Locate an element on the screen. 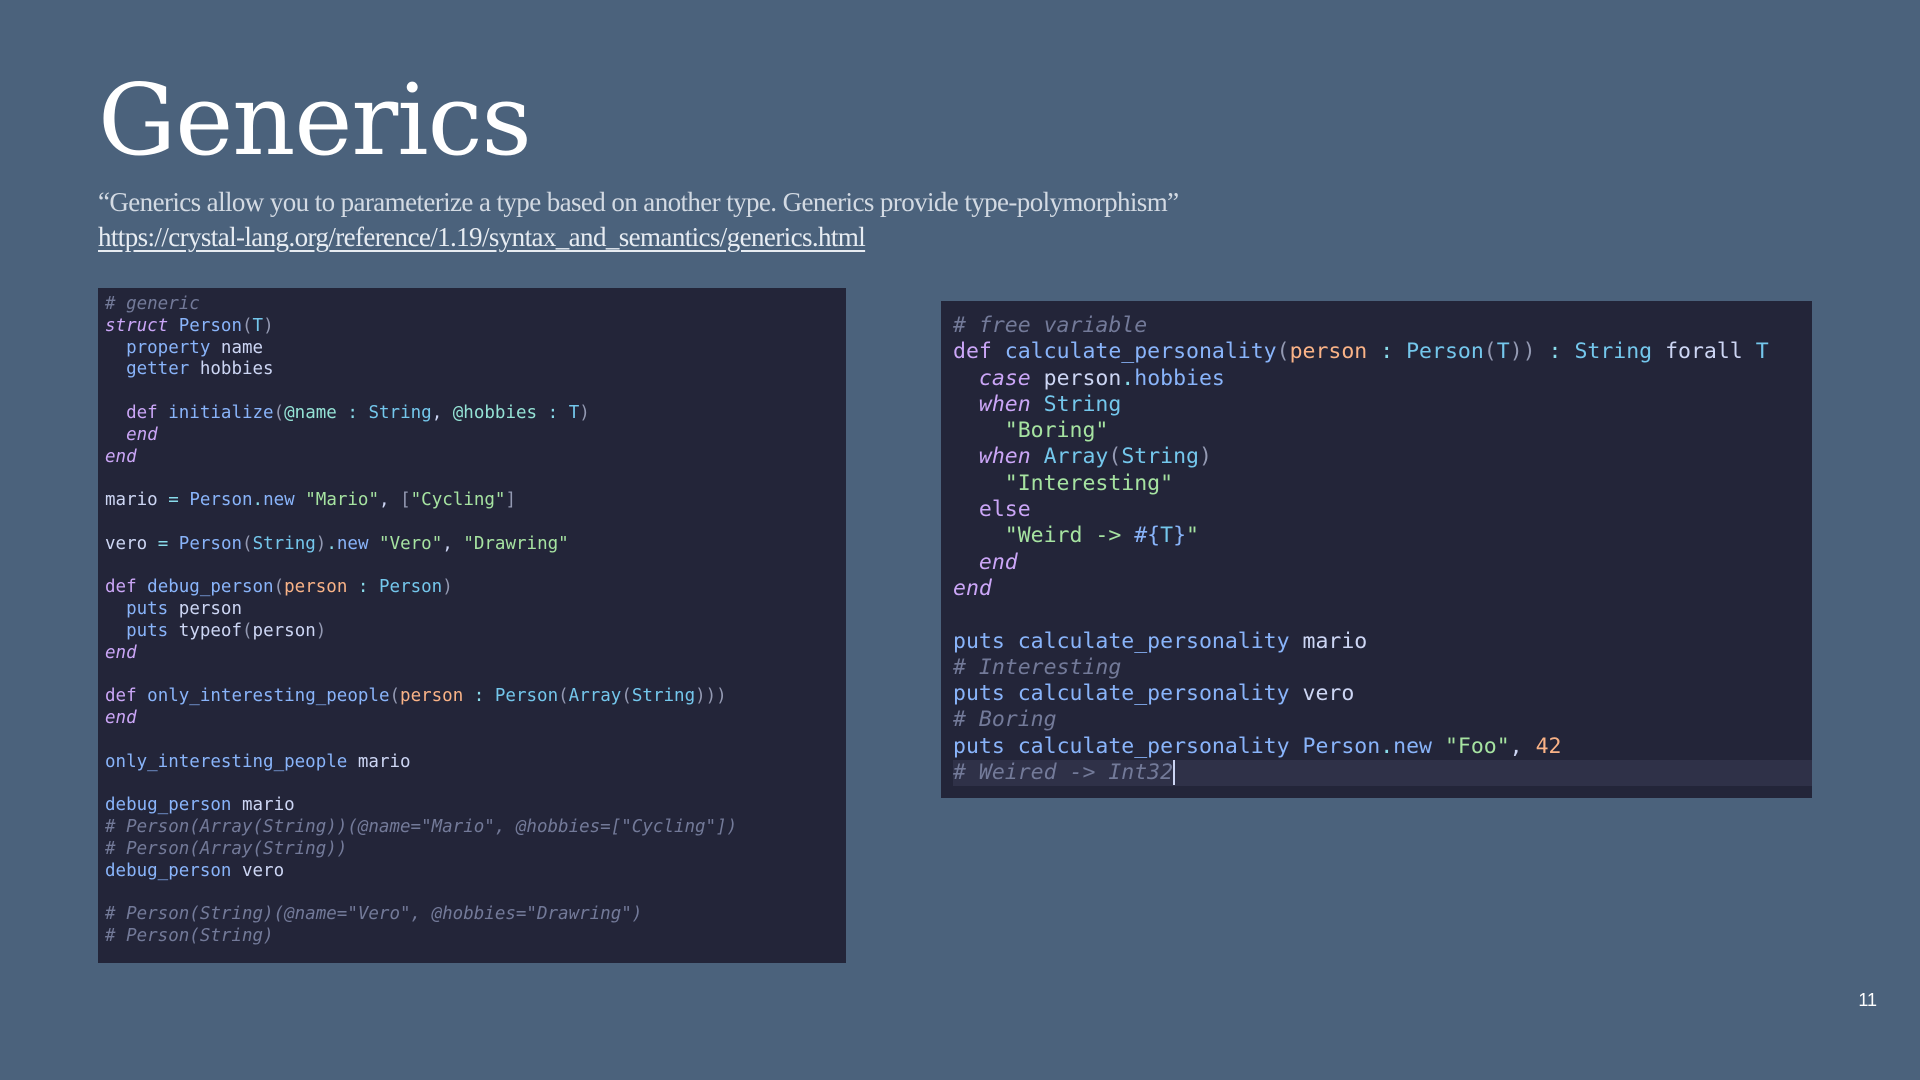 Image resolution: width=1920 pixels, height=1080 pixels. code-string: "Weird -> is located at coordinates (1069, 536).